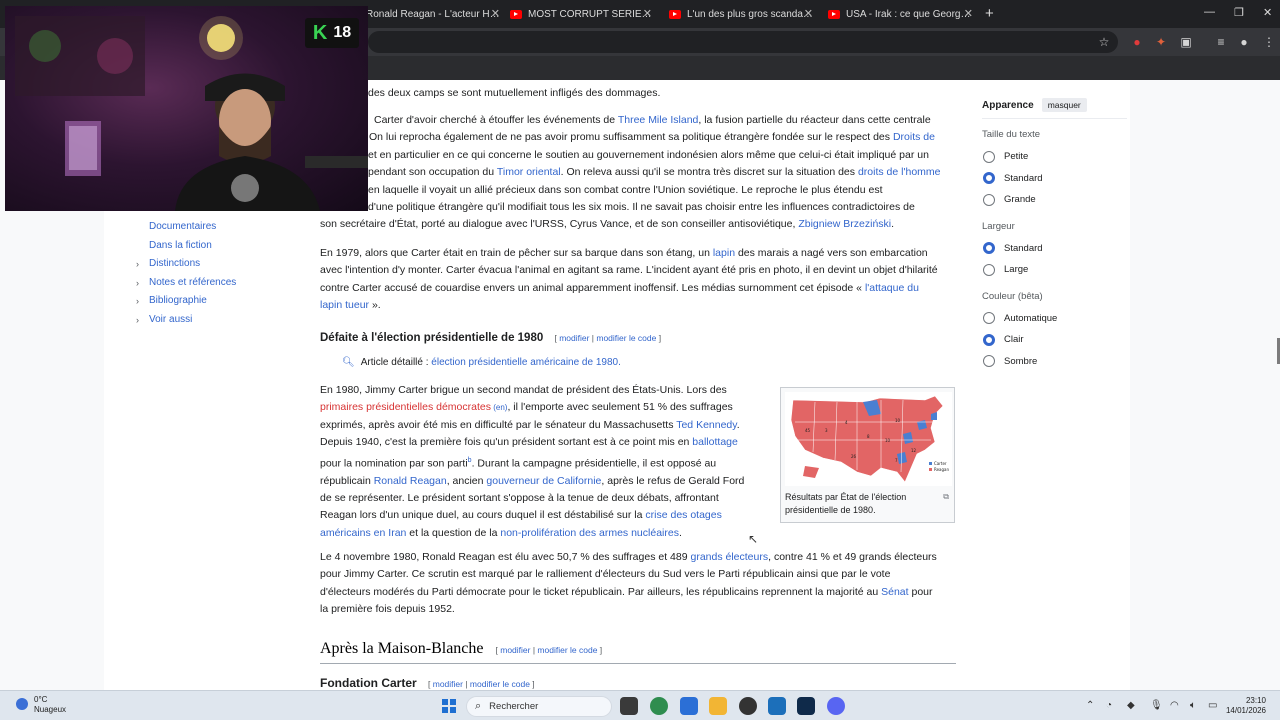 Image resolution: width=1280 pixels, height=720 pixels. What do you see at coordinates (50, 709) in the screenshot?
I see `weather-desc: Nuageux` at bounding box center [50, 709].